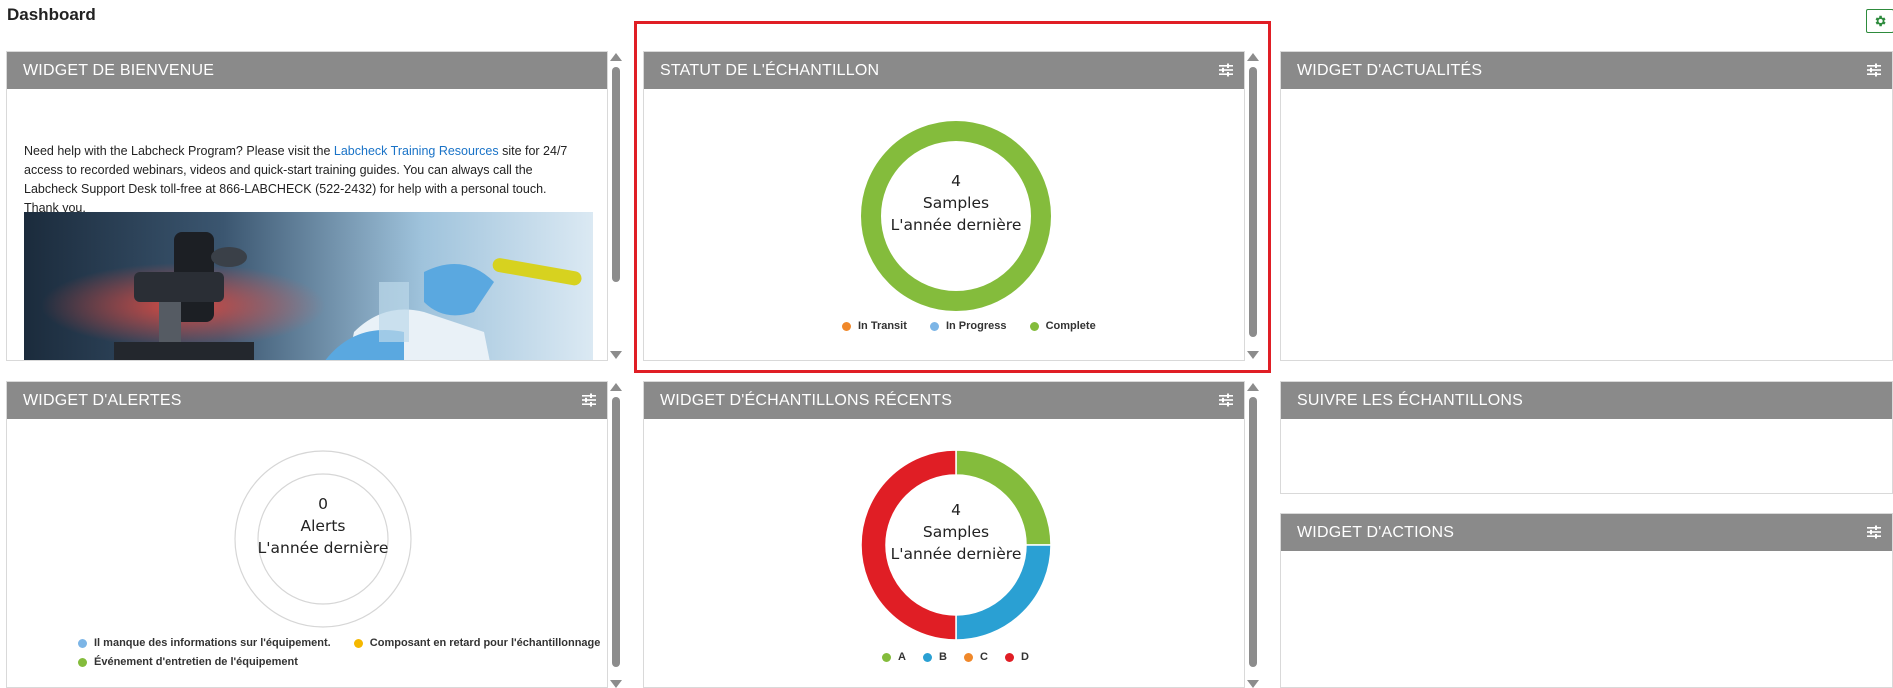 The height and width of the screenshot is (688, 1893). What do you see at coordinates (1390, 70) in the screenshot?
I see `widget-title: WIDGET D'ACTUALITÉS` at bounding box center [1390, 70].